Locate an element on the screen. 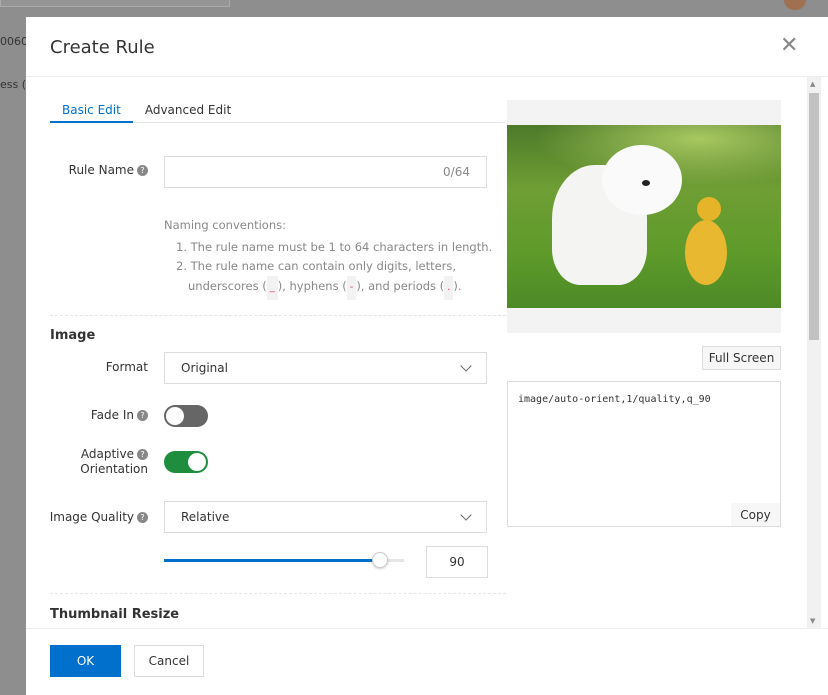 The width and height of the screenshot is (828, 695). ok-button: OK is located at coordinates (85, 661).